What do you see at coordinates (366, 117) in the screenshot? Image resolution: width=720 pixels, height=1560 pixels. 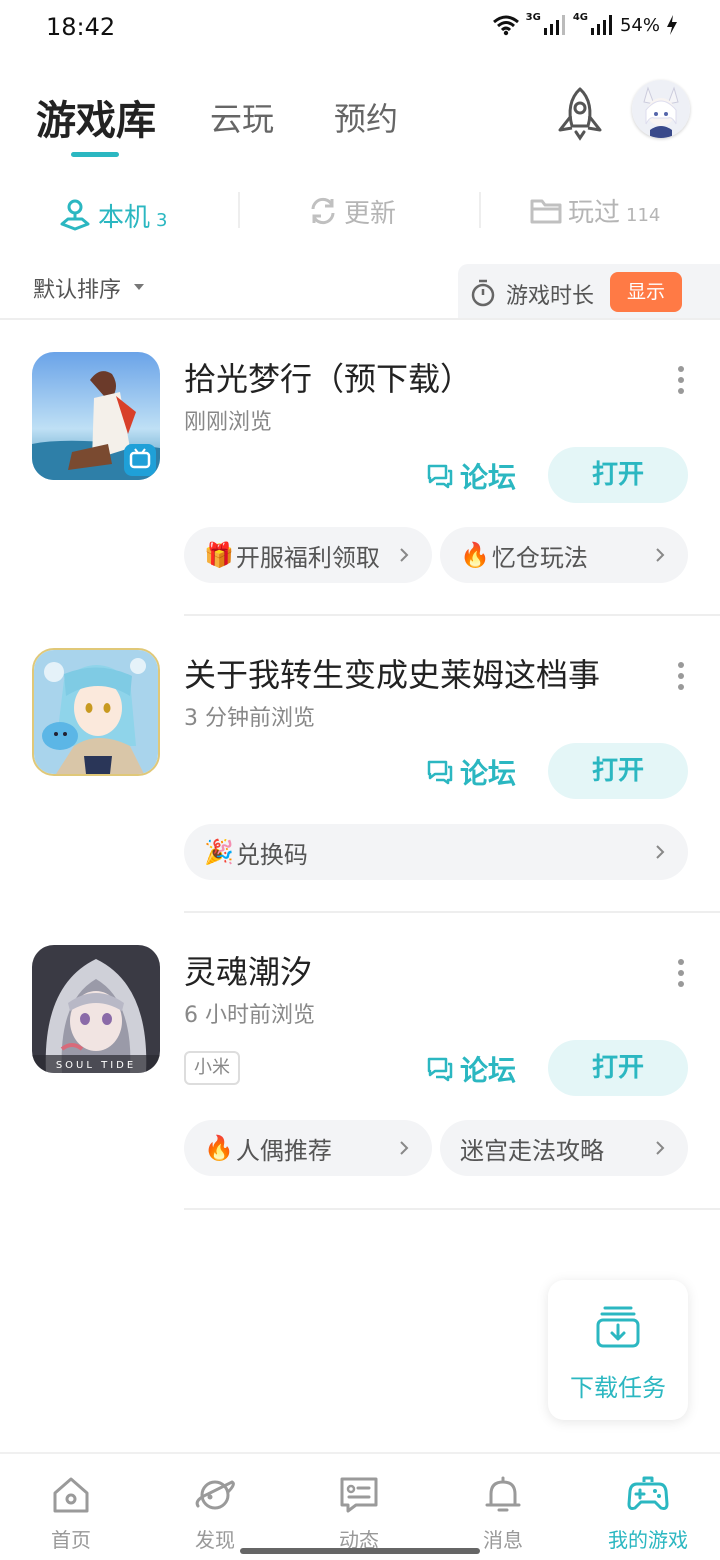 I see `tab-reservations: 预约` at bounding box center [366, 117].